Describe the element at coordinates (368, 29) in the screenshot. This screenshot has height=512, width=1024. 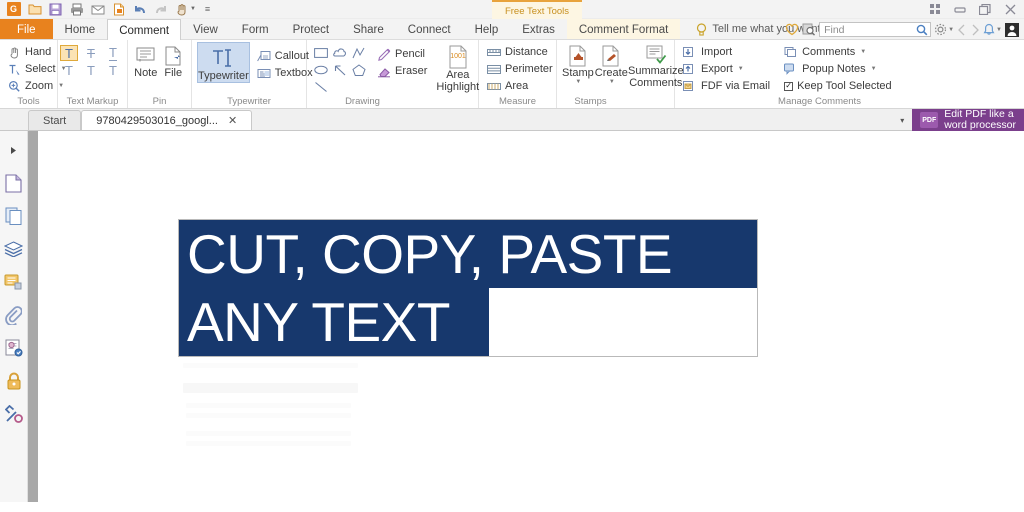
I see `tab-share: Share` at that location.